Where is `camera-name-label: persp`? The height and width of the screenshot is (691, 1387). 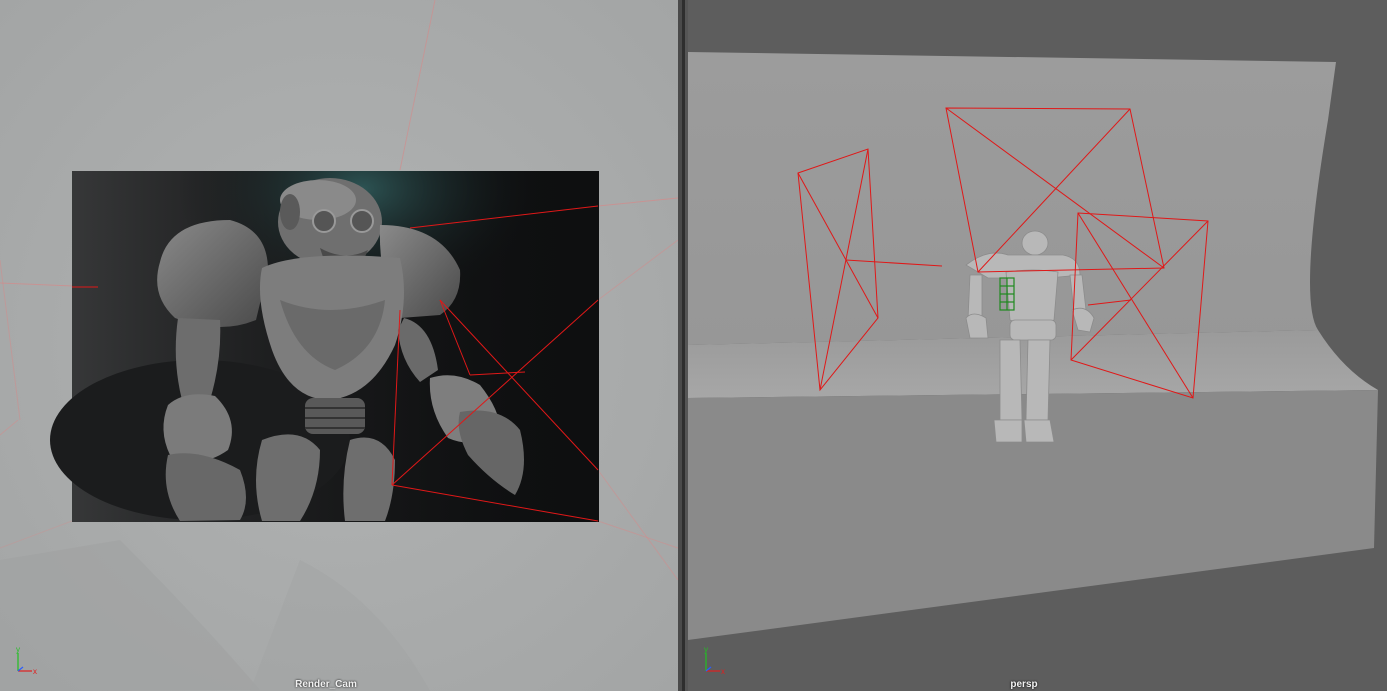 camera-name-label: persp is located at coordinates (1024, 684).